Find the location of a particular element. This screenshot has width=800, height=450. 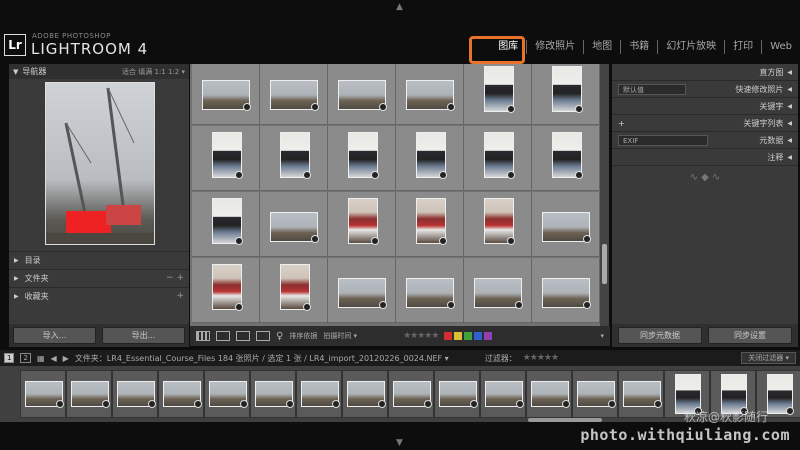

keywording-section: 关键字 ◀ is located at coordinates (705, 106).